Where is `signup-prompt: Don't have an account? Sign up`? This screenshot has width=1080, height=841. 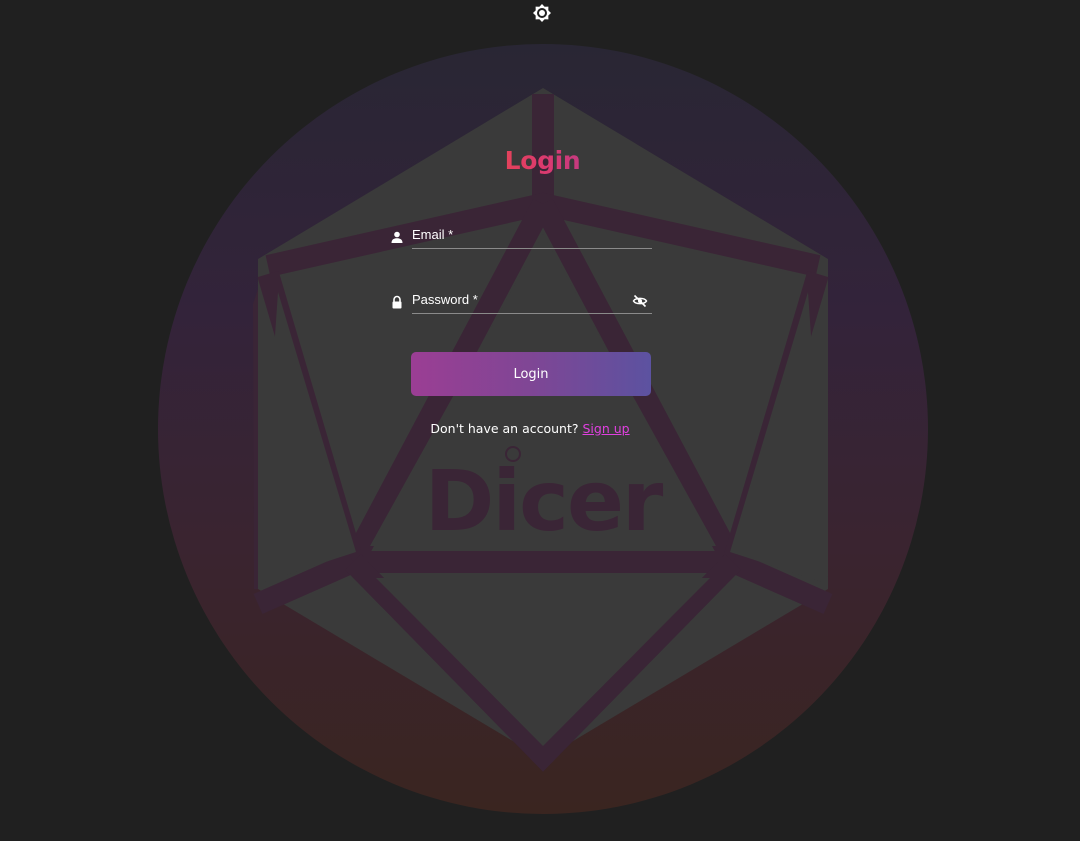 signup-prompt: Don't have an account? Sign up is located at coordinates (530, 428).